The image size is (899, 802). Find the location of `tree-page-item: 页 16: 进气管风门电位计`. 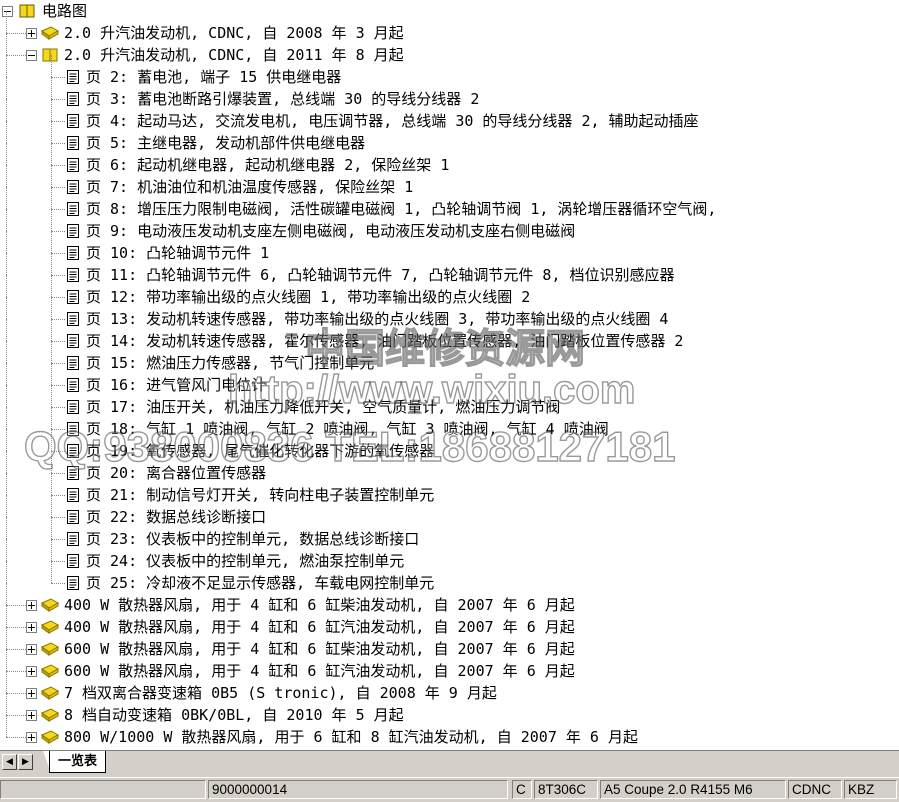

tree-page-item: 页 16: 进气管风门电位计 is located at coordinates (449, 379).